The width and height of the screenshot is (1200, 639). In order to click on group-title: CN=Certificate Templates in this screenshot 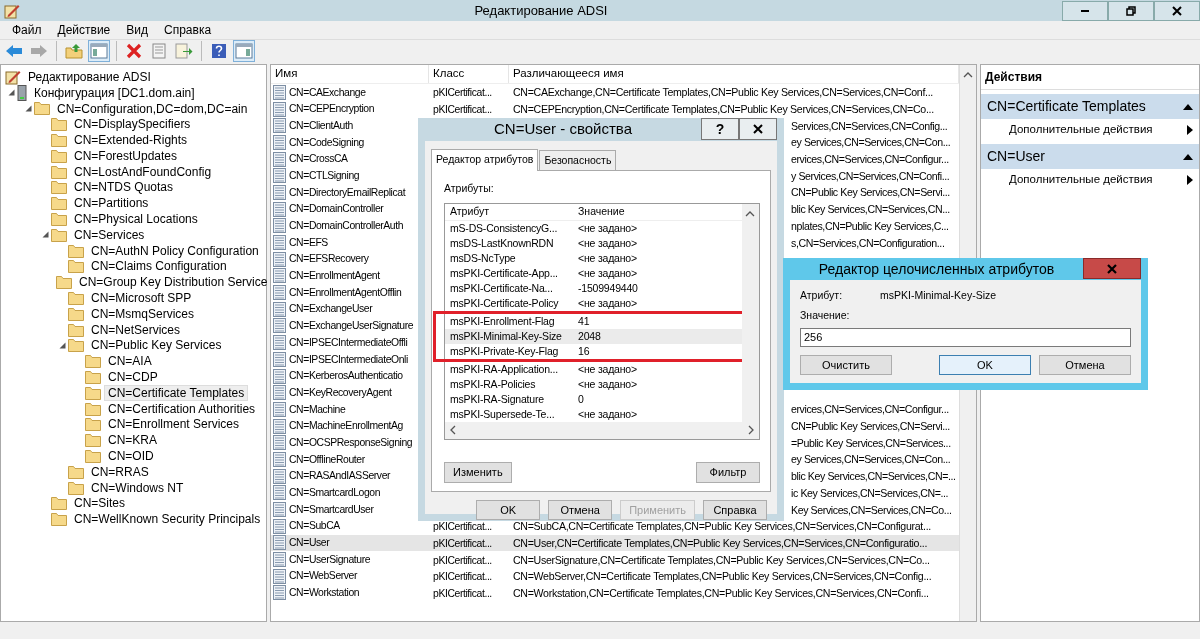, I will do `click(1066, 106)`.